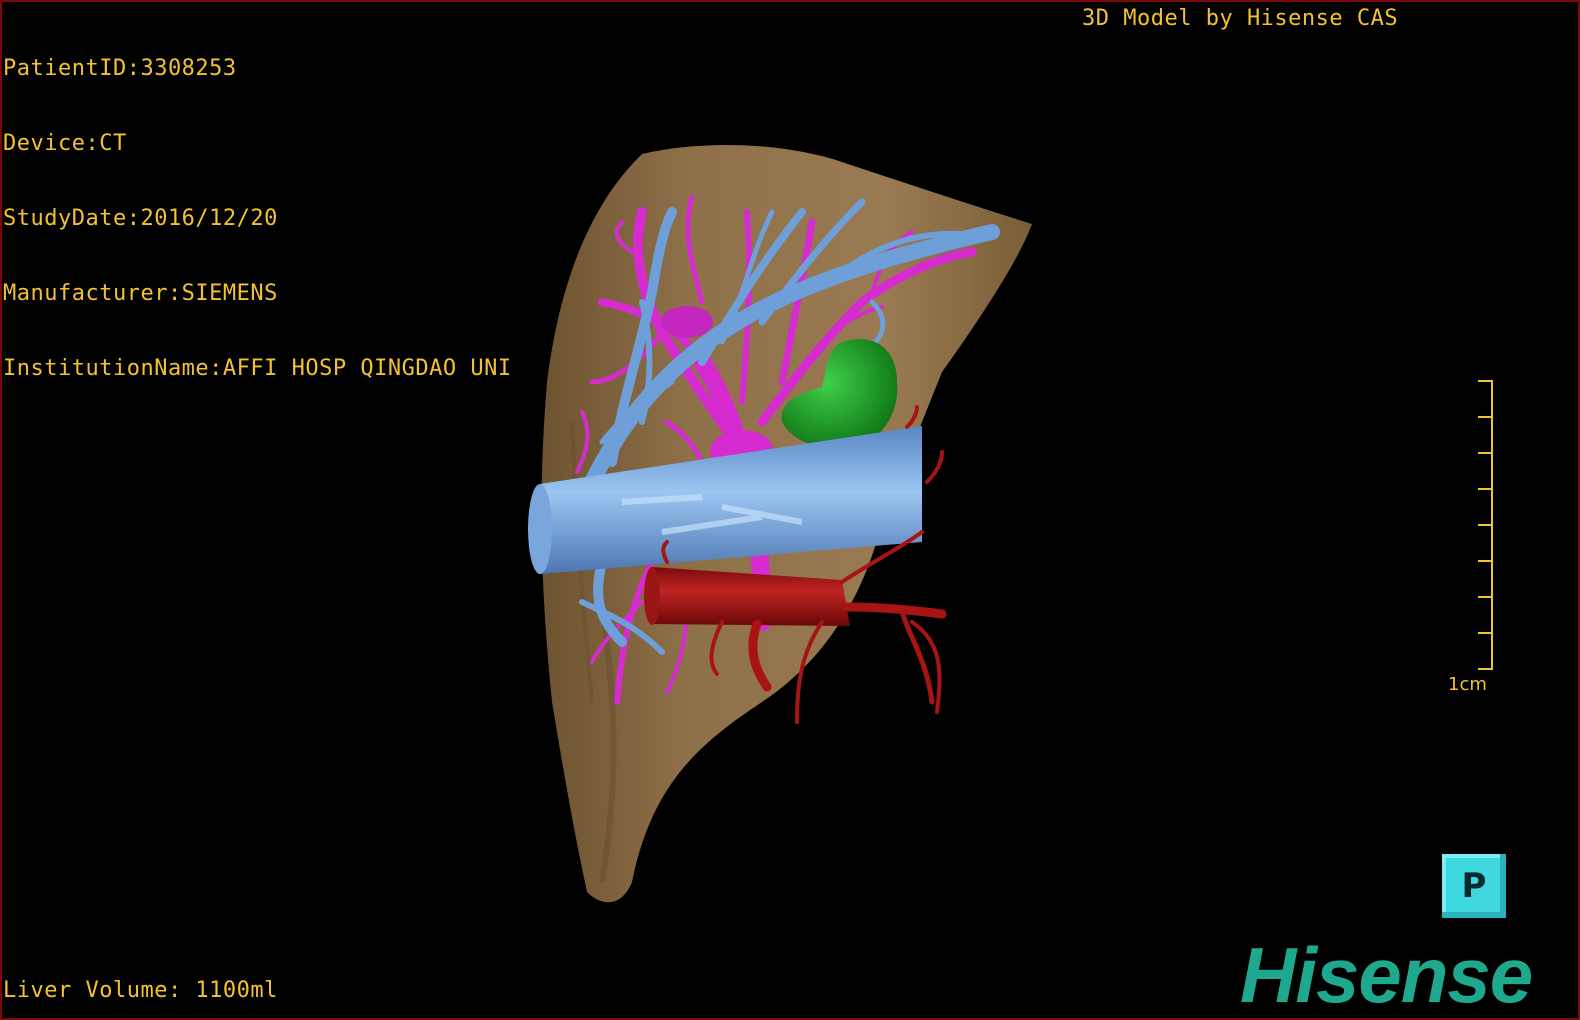 The width and height of the screenshot is (1580, 1020). I want to click on brand-logo: Hisense, so click(1386, 975).